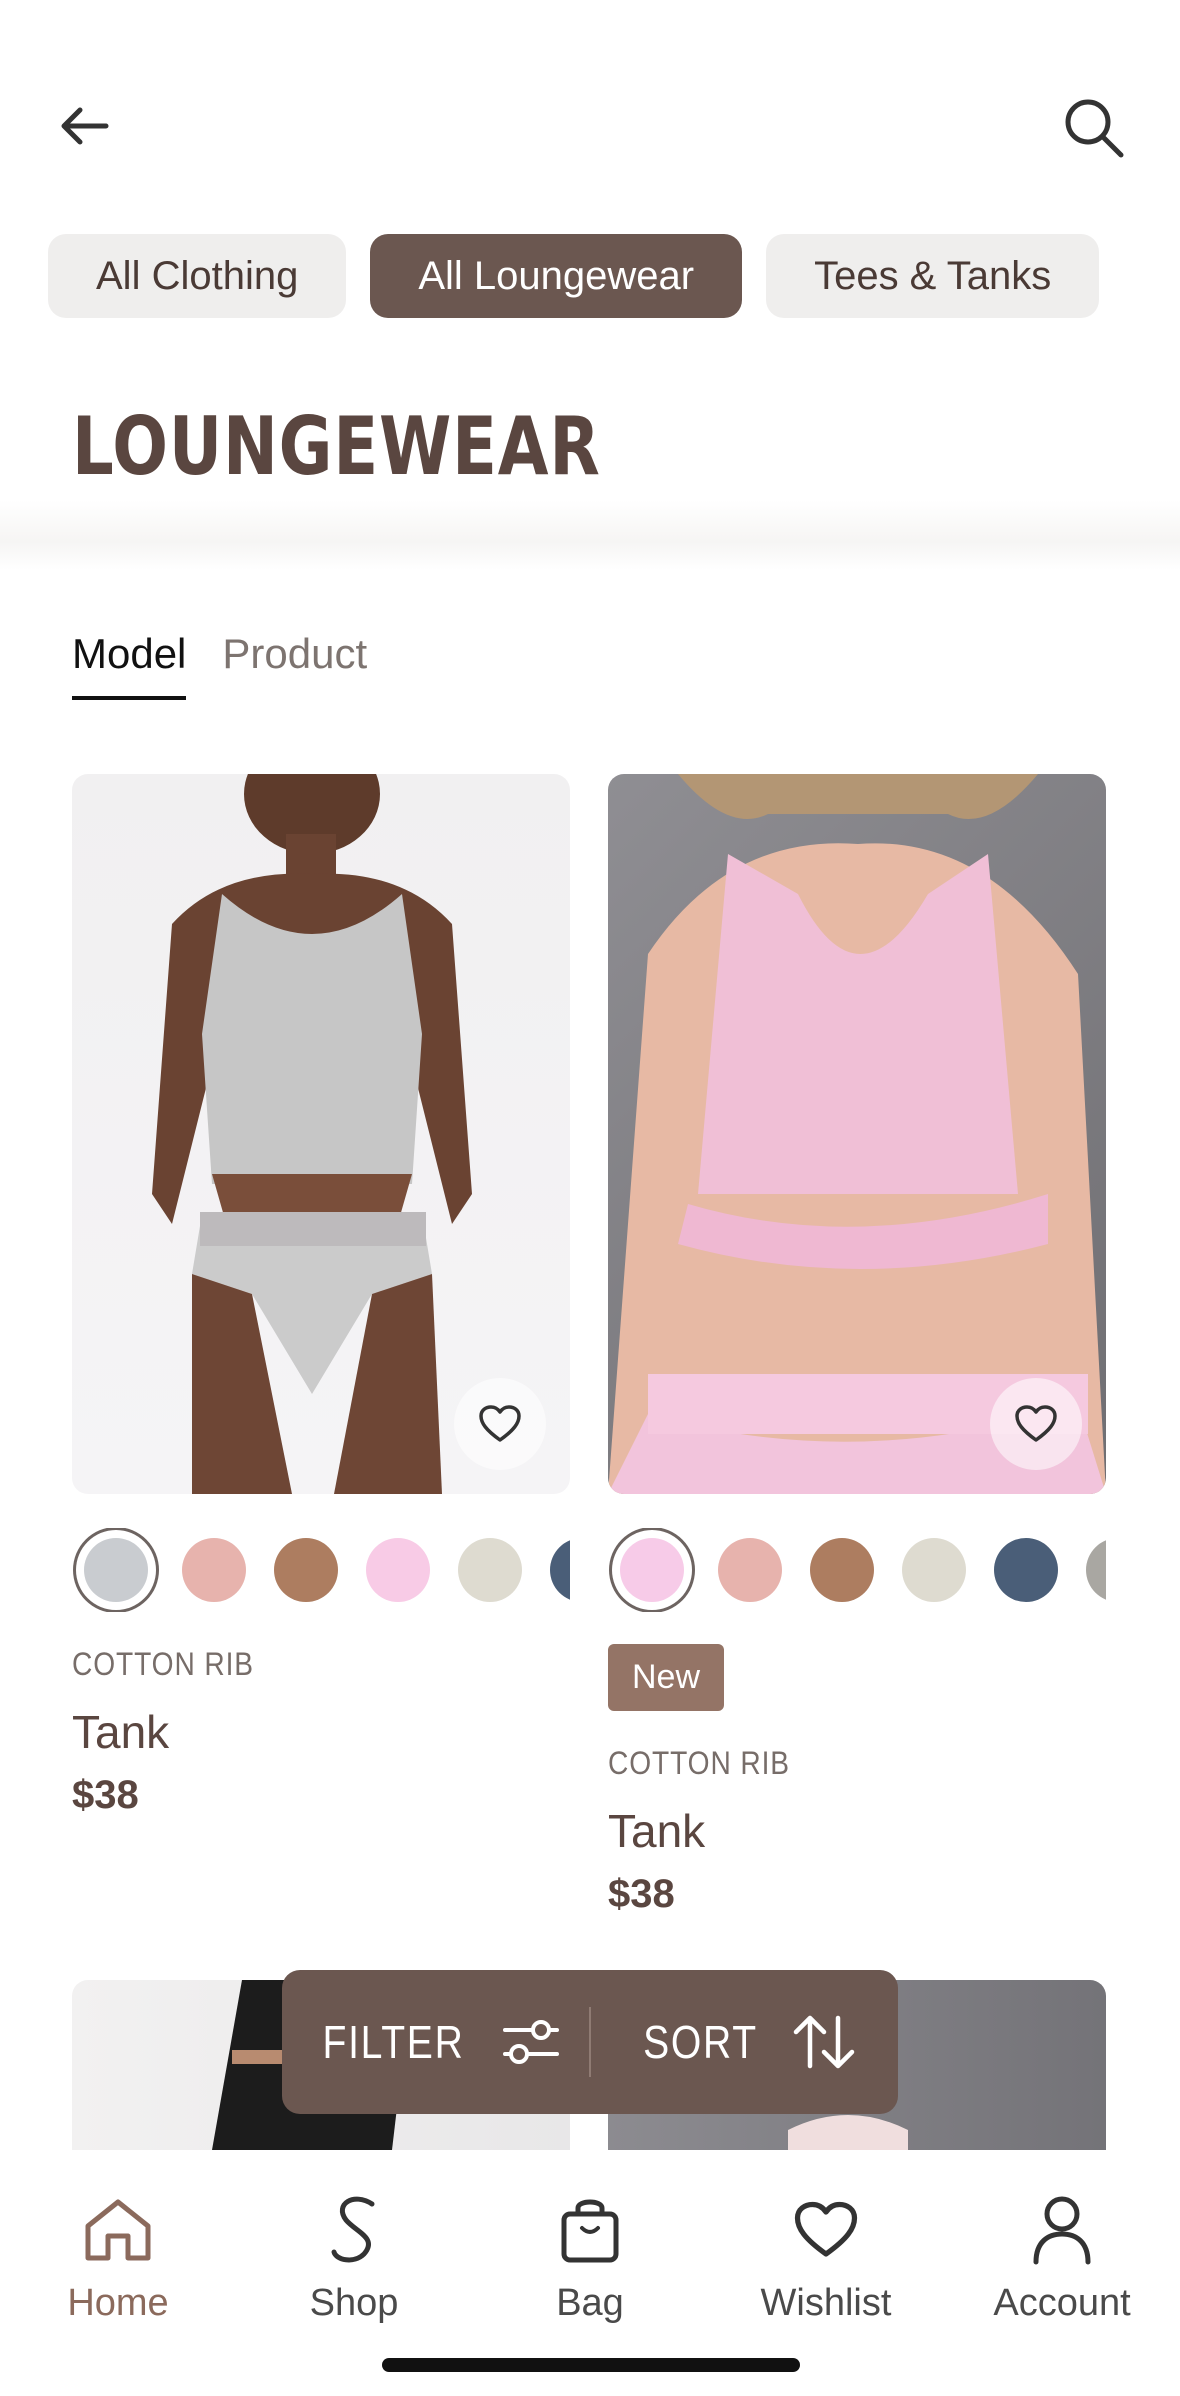 The image size is (1180, 2396). Describe the element at coordinates (118, 2303) in the screenshot. I see `nav-label: Home` at that location.